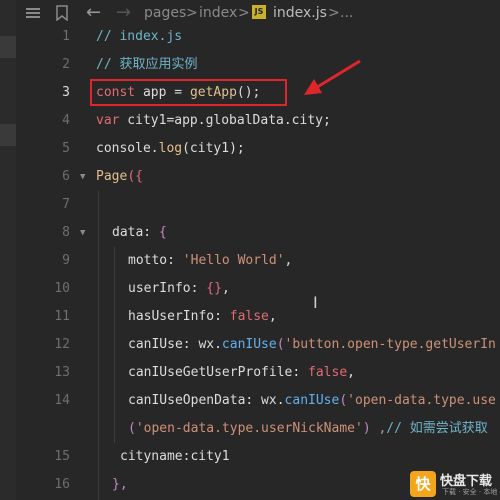 The image size is (500, 500). What do you see at coordinates (62, 372) in the screenshot?
I see `line-number: 13` at bounding box center [62, 372].